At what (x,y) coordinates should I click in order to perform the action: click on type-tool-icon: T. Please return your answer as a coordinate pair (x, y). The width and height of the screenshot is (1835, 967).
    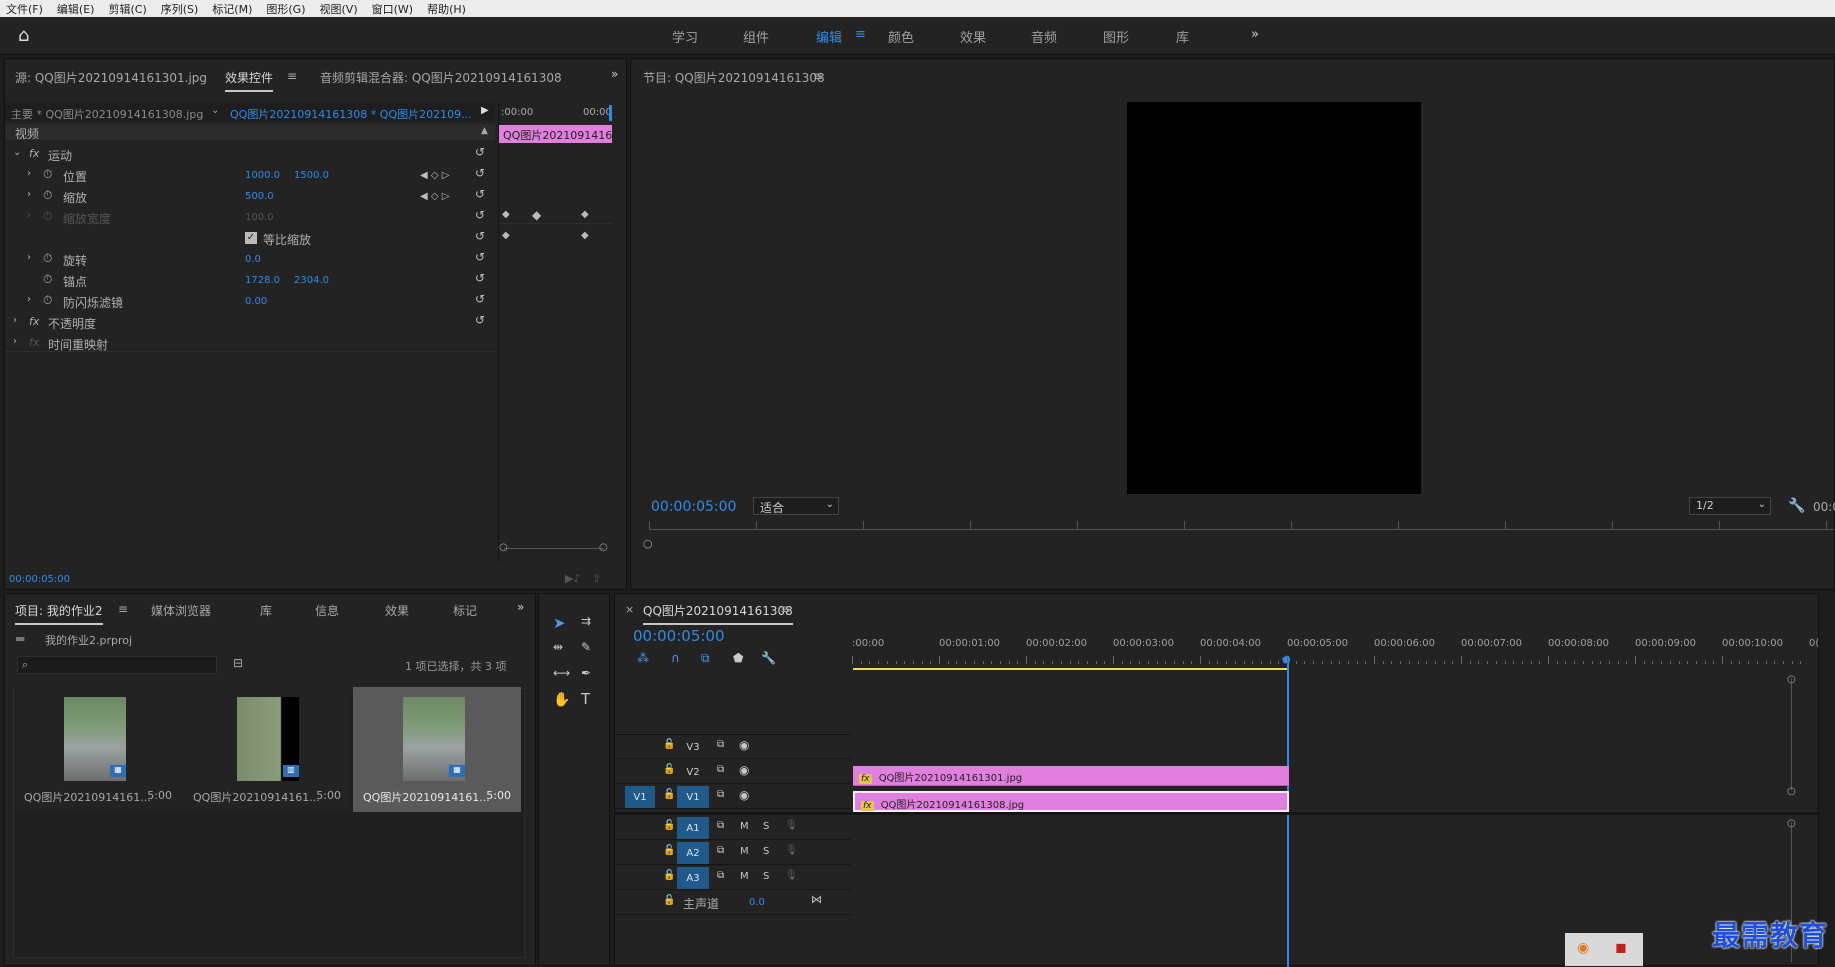
    Looking at the image, I should click on (585, 699).